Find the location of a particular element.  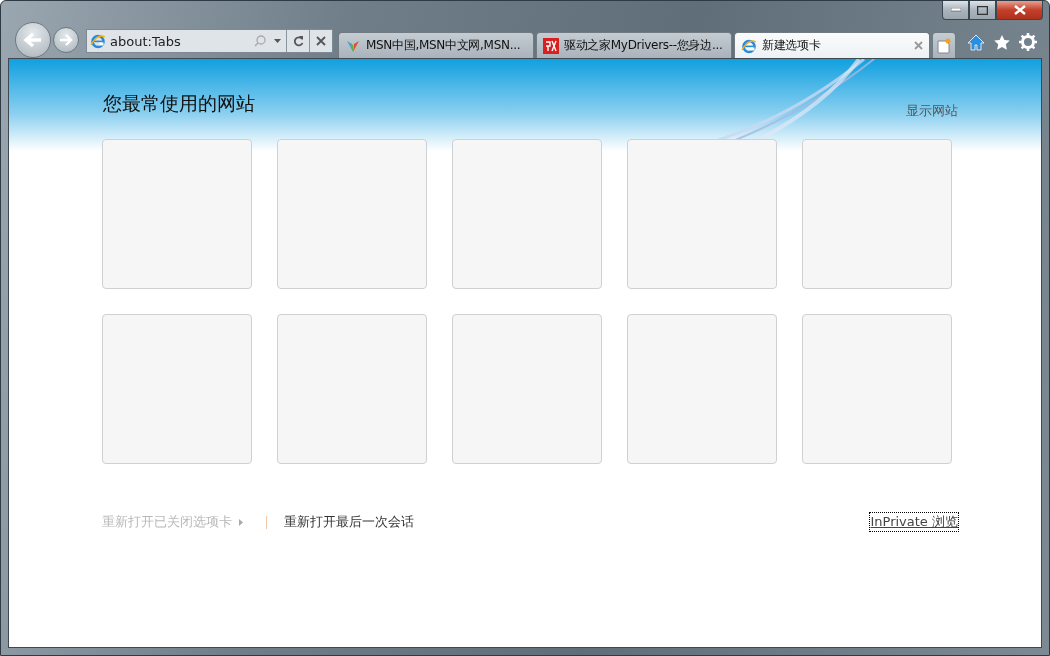

close-tab-icon is located at coordinates (918, 45).